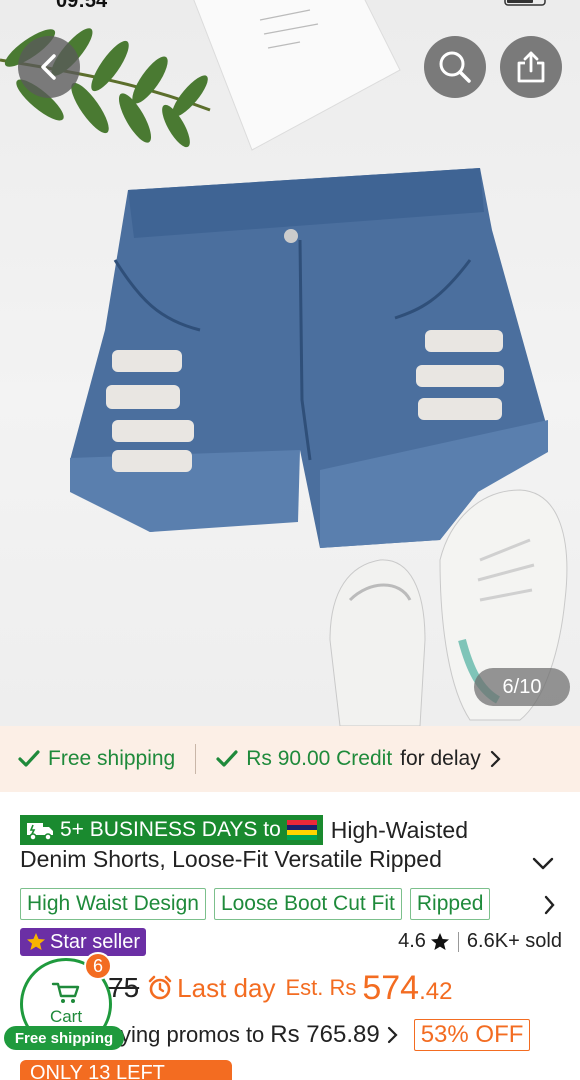 Image resolution: width=580 pixels, height=1080 pixels. I want to click on delivery-badge-text: 5+ BUSINESS DAYS to, so click(170, 829).